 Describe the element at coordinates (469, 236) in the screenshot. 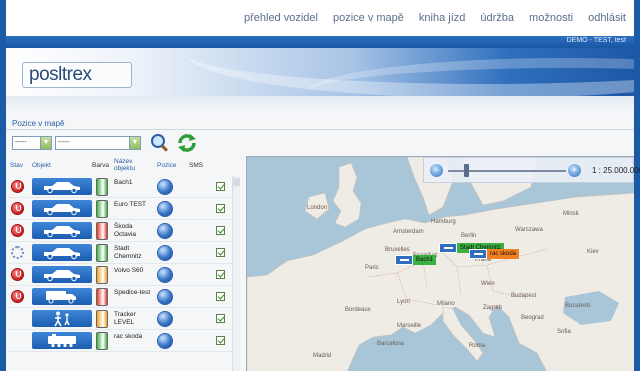

I see `map-label: Berlin` at that location.